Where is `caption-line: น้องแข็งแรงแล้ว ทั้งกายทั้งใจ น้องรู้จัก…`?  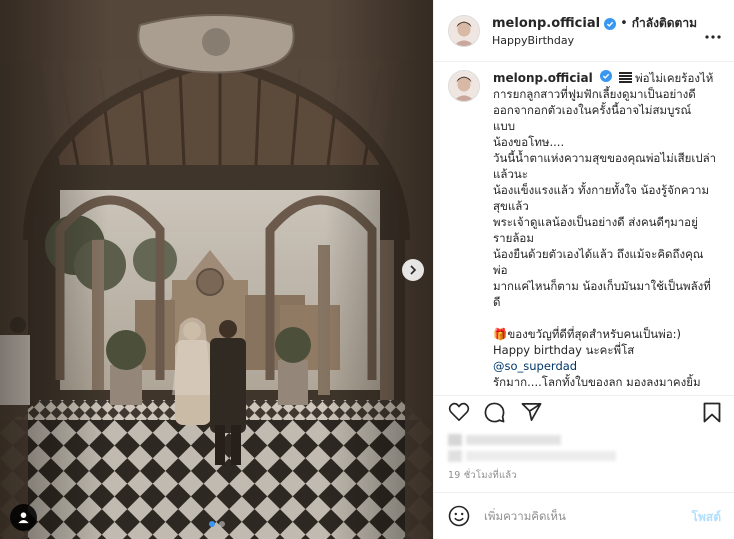 caption-line: น้องแข็งแรงแล้ว ทั้งกายทั้งใจ น้องรู้จัก… is located at coordinates (601, 190).